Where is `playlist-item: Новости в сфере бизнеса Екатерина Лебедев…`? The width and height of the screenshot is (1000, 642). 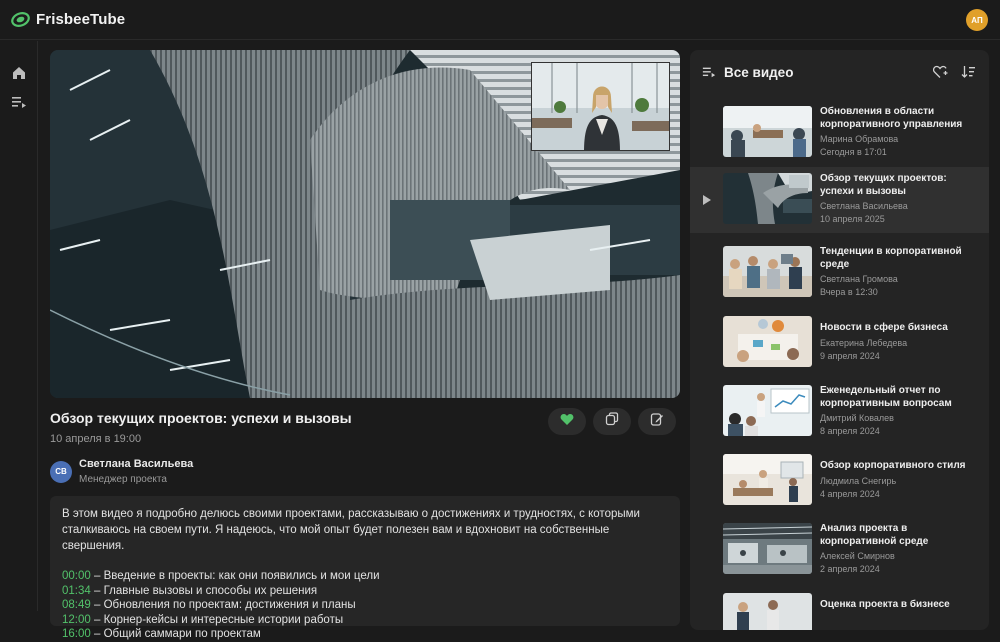 playlist-item: Новости в сфере бизнеса Екатерина Лебедев… is located at coordinates (839, 343).